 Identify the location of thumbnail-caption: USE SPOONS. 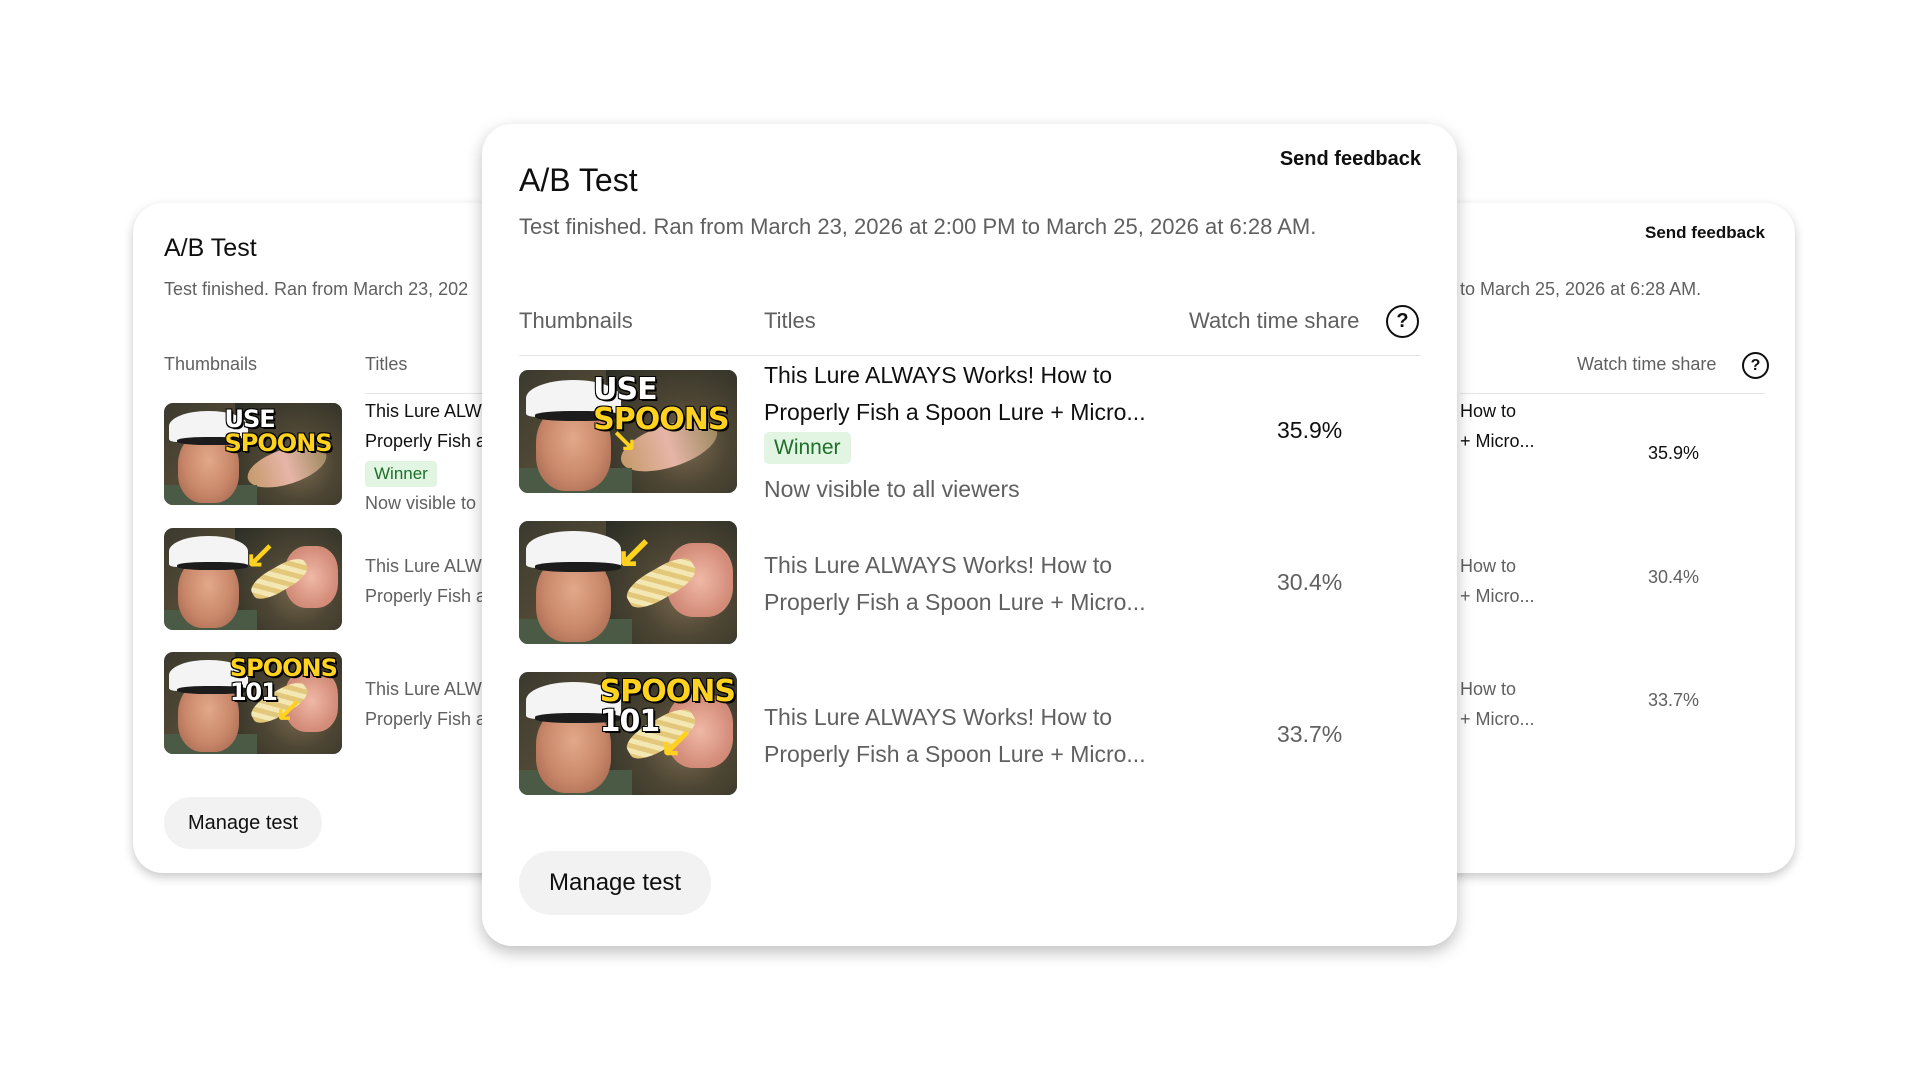
(278, 431).